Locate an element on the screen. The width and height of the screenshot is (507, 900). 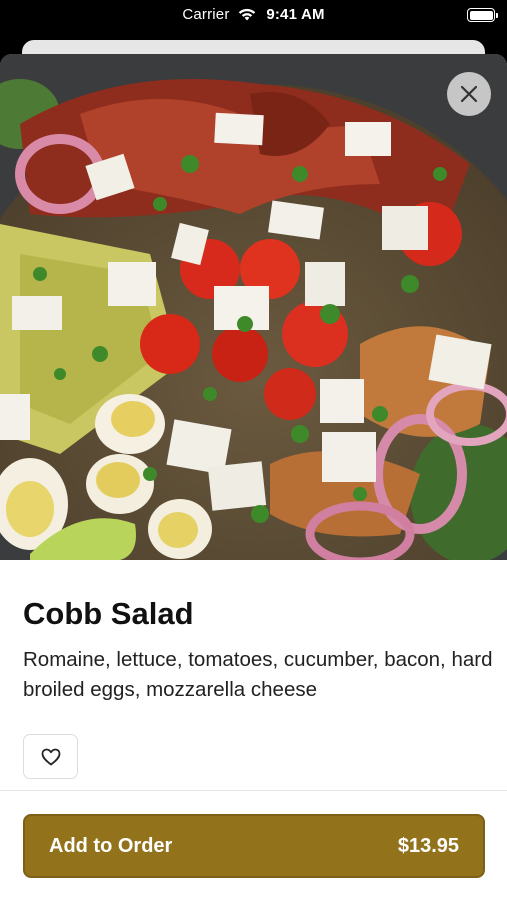
add-to-order-button: Add to Order $13.95 is located at coordinates (254, 846).